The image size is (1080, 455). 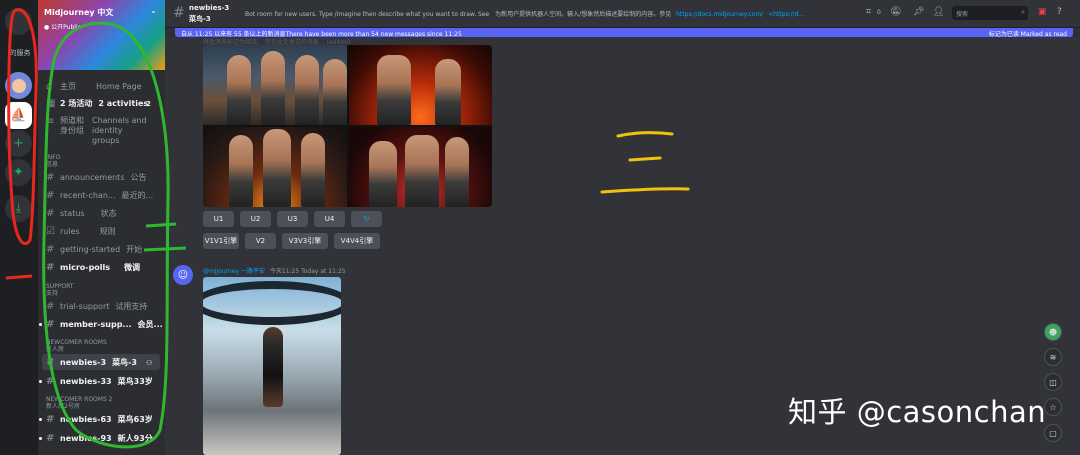 What do you see at coordinates (1059, 12) in the screenshot?
I see `help-icon: ?` at bounding box center [1059, 12].